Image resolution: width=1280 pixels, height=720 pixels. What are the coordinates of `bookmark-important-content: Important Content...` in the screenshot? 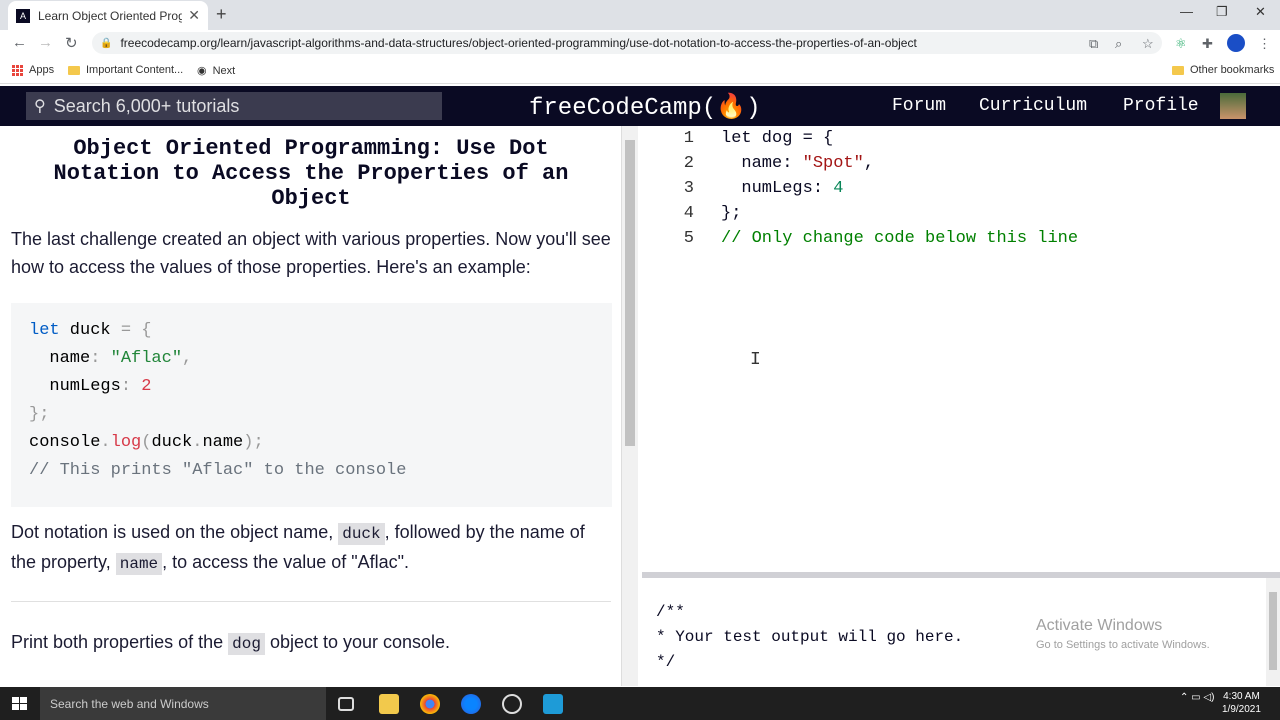 It's located at (125, 70).